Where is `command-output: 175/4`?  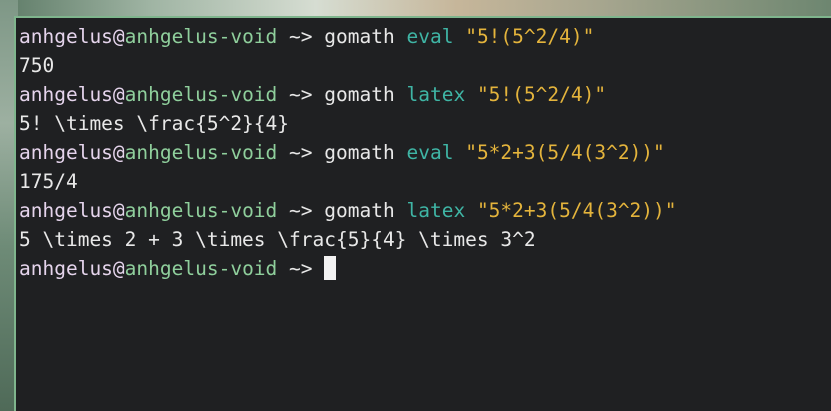 command-output: 175/4 is located at coordinates (48, 181).